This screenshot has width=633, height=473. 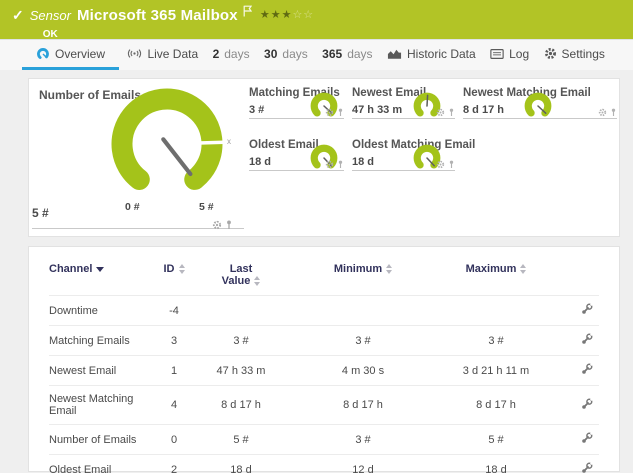 What do you see at coordinates (363, 340) in the screenshot?
I see `channel-minimum: 3 #` at bounding box center [363, 340].